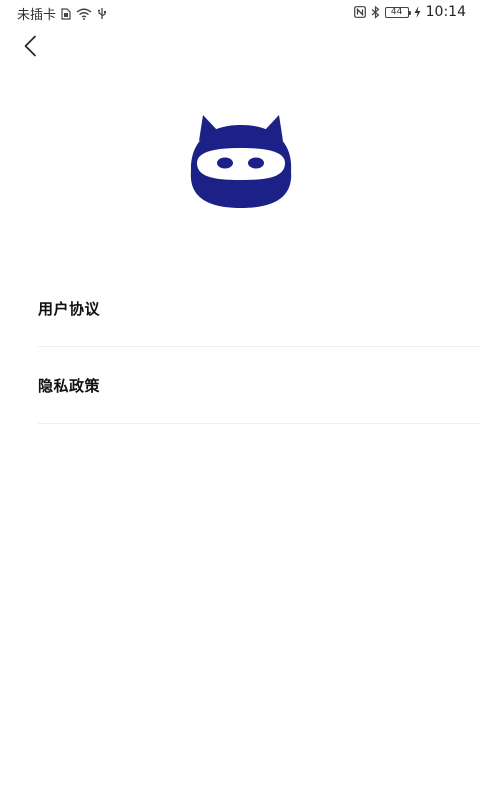  I want to click on privacy-policy-item: 隐私政策, so click(259, 385).